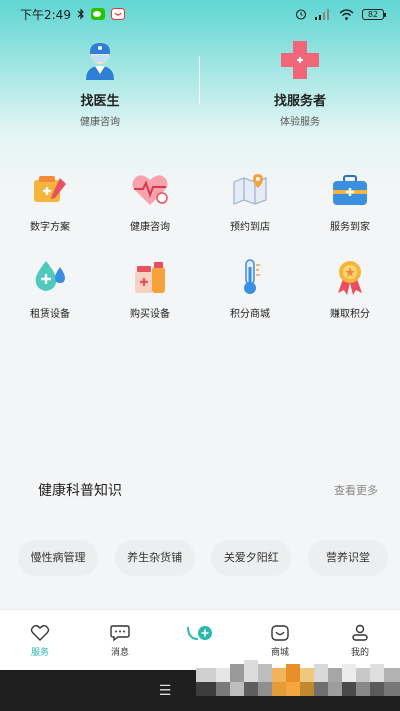 The height and width of the screenshot is (711, 400). What do you see at coordinates (150, 227) in the screenshot?
I see `grid-item-label: 健康咨询` at bounding box center [150, 227].